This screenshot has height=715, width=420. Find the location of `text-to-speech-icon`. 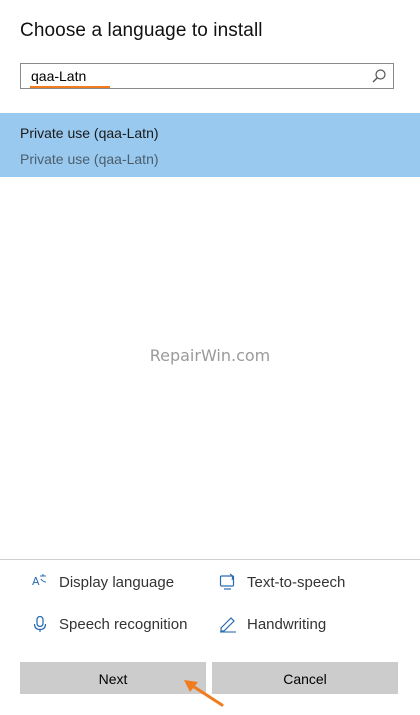

text-to-speech-icon is located at coordinates (227, 581).